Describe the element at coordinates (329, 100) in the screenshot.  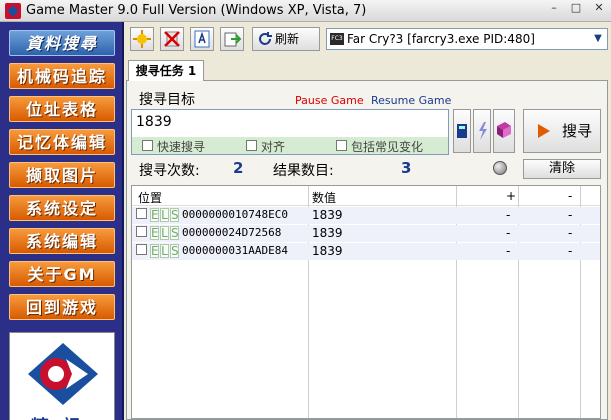
I see `pause-game-link: Pause Game` at that location.